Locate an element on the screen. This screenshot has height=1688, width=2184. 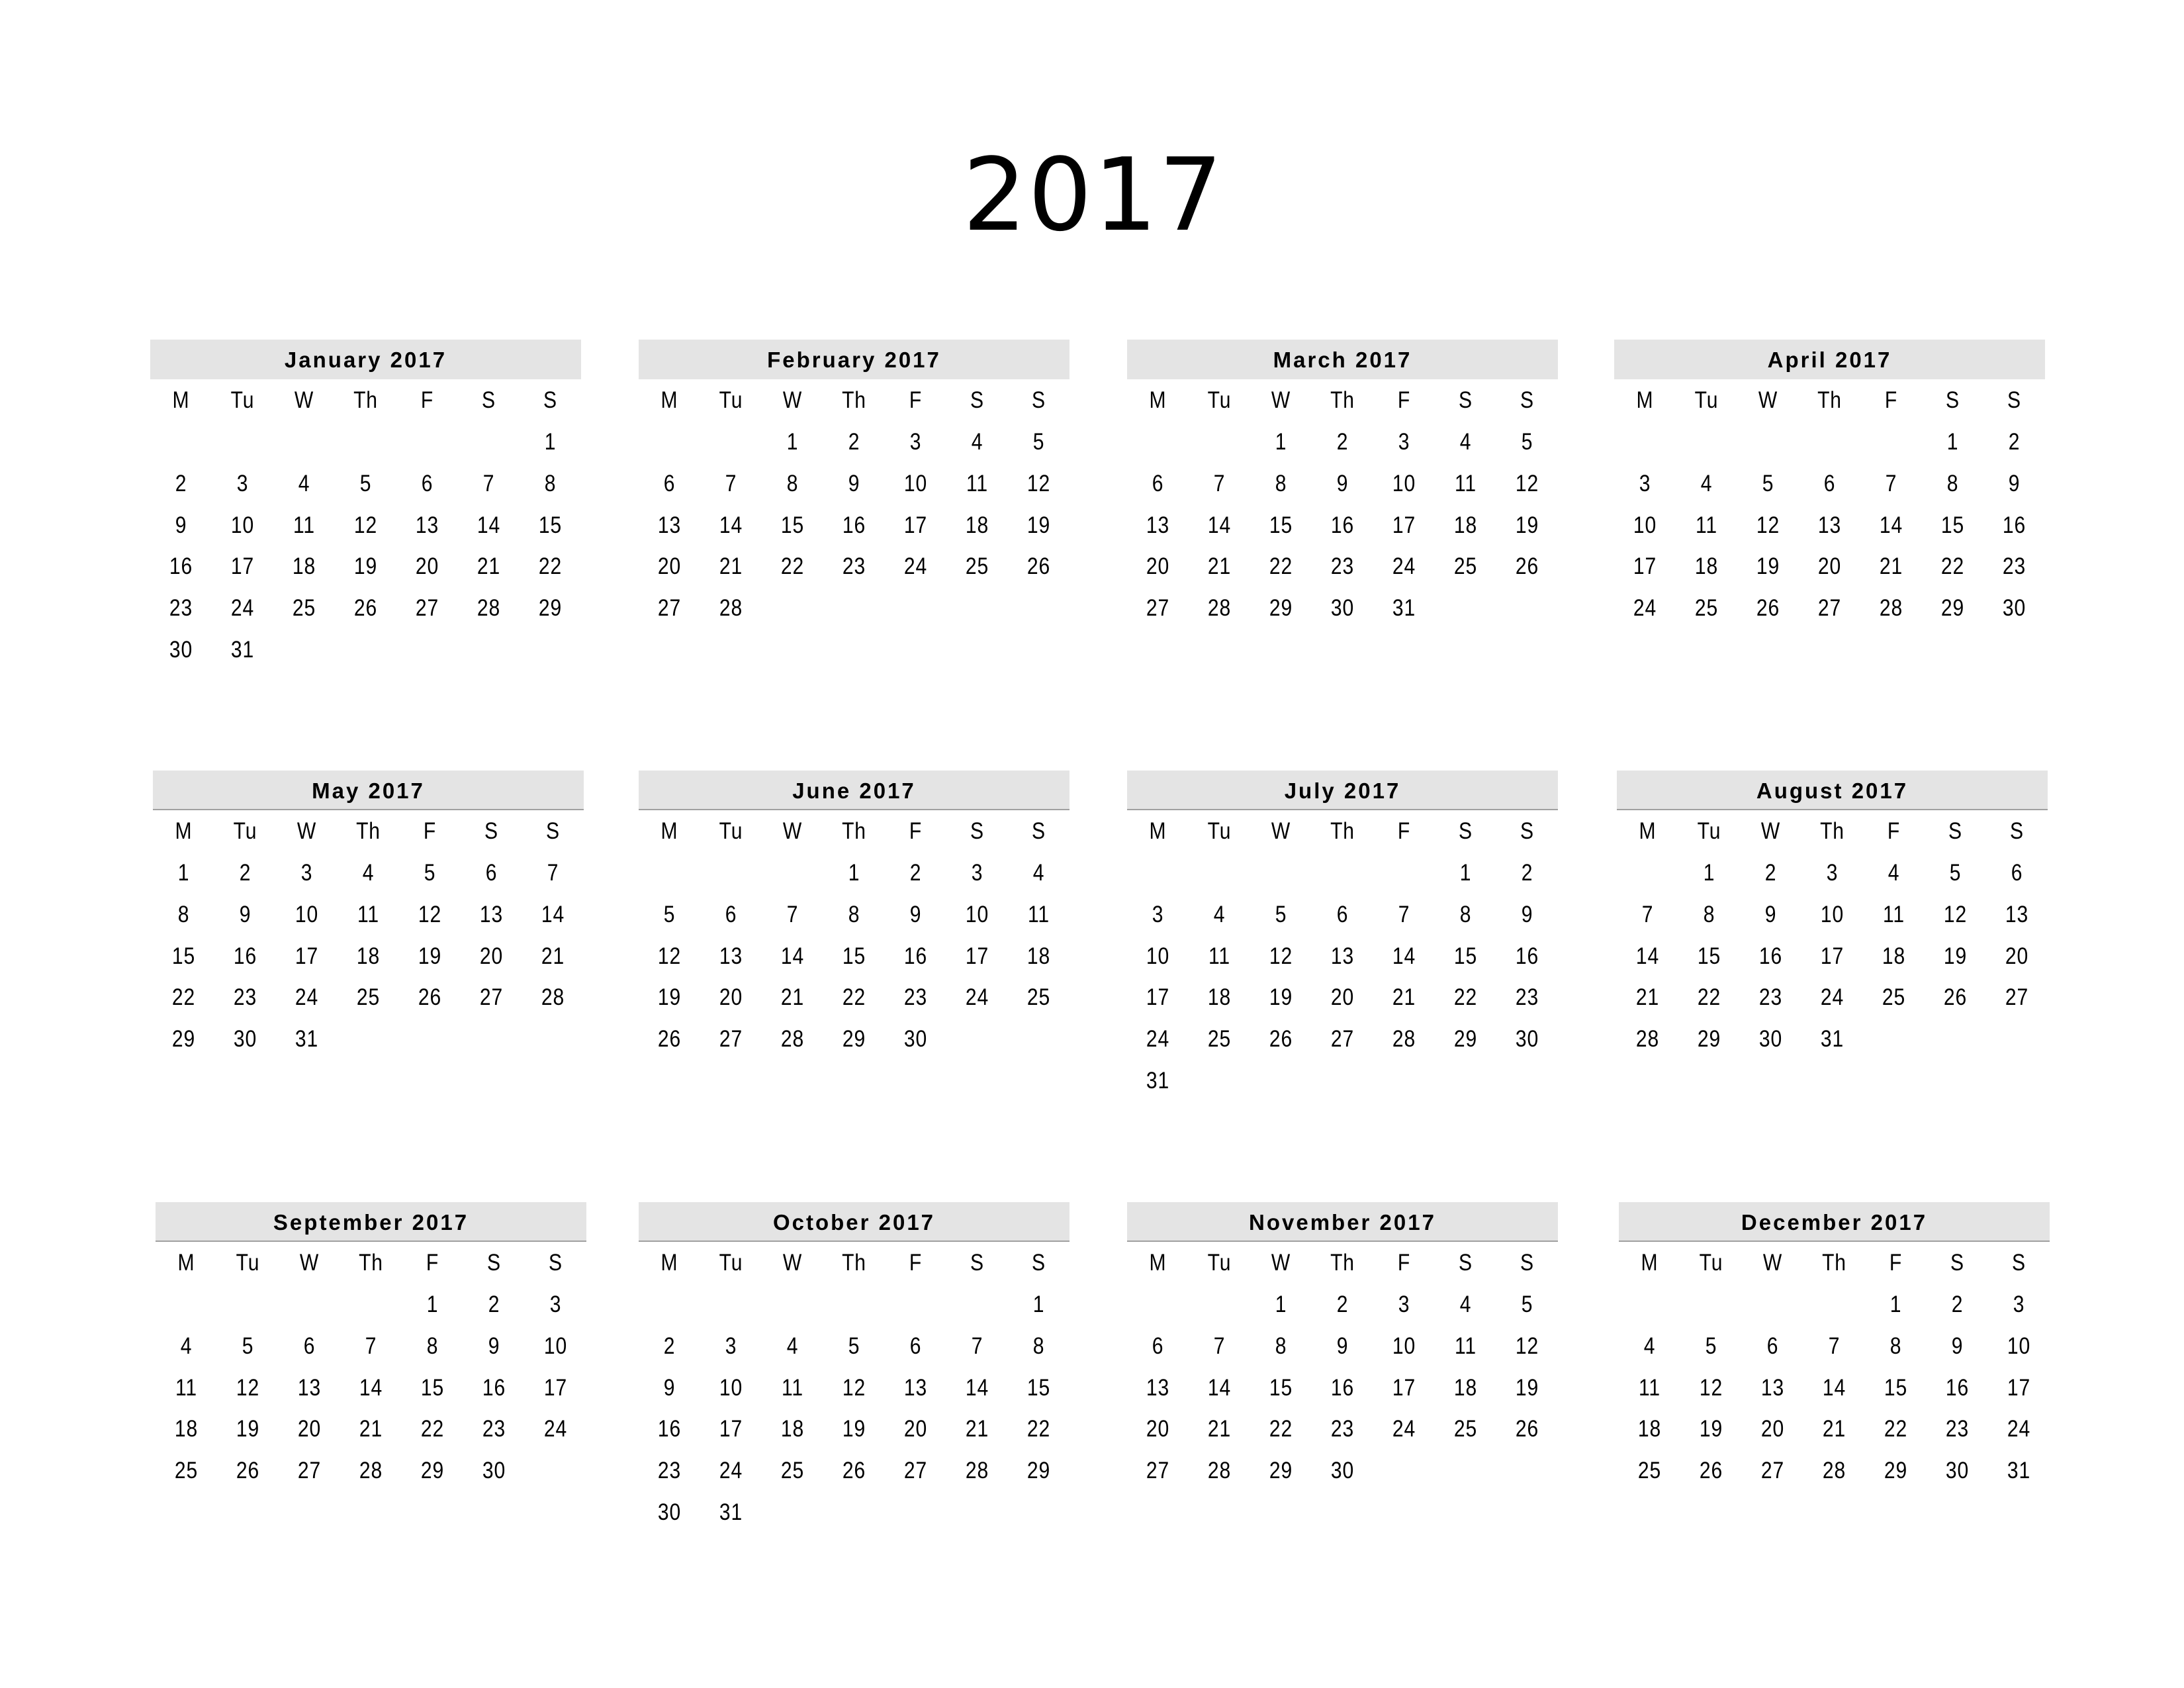
day-cell: 29 is located at coordinates (550, 608).